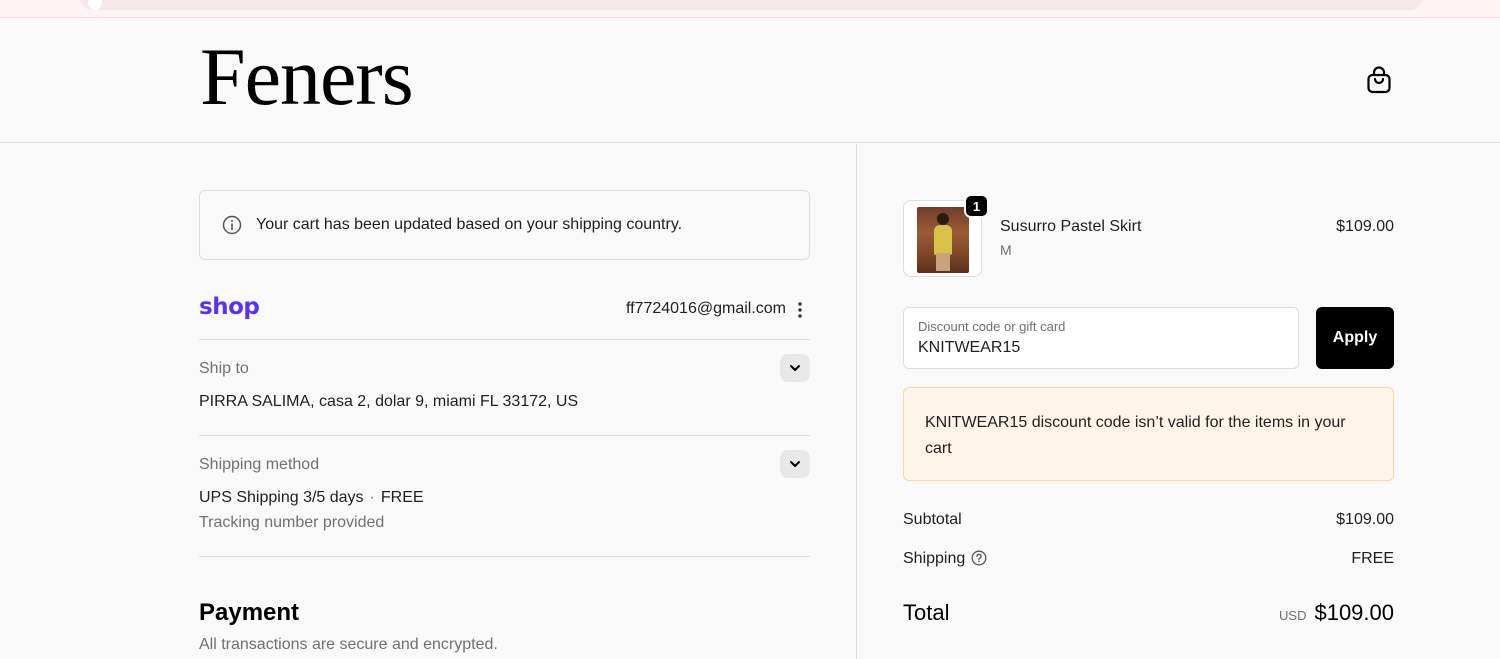 The width and height of the screenshot is (1500, 659). Describe the element at coordinates (856, 401) in the screenshot. I see `column-divider` at that location.